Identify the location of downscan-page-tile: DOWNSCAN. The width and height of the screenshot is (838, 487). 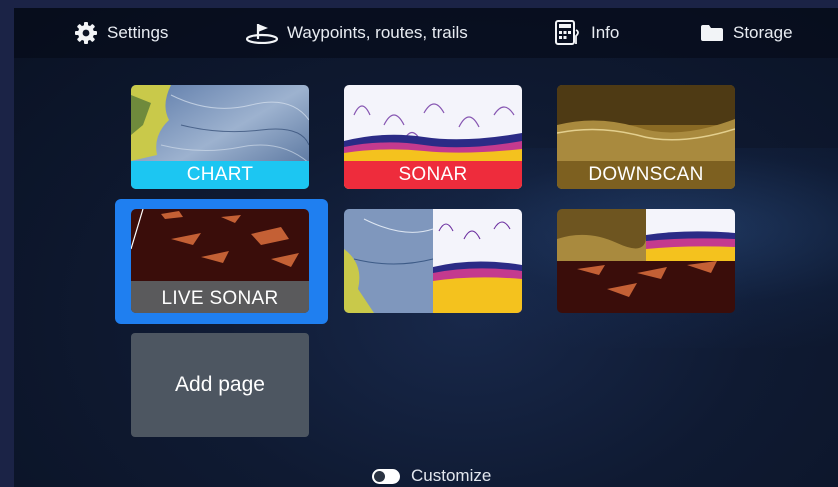
(646, 137).